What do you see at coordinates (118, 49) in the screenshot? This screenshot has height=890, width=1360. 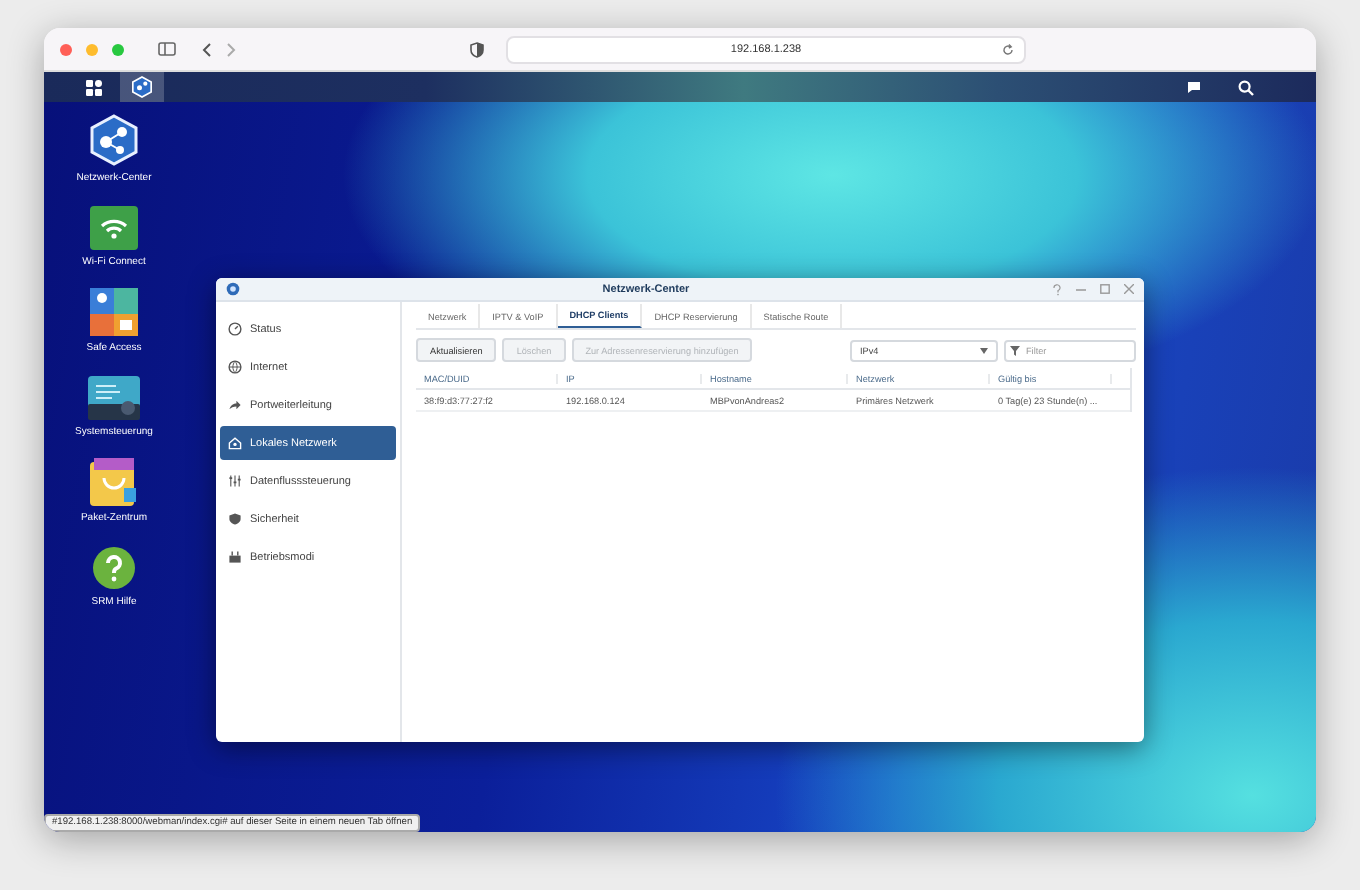 I see `zoom-window-dot` at bounding box center [118, 49].